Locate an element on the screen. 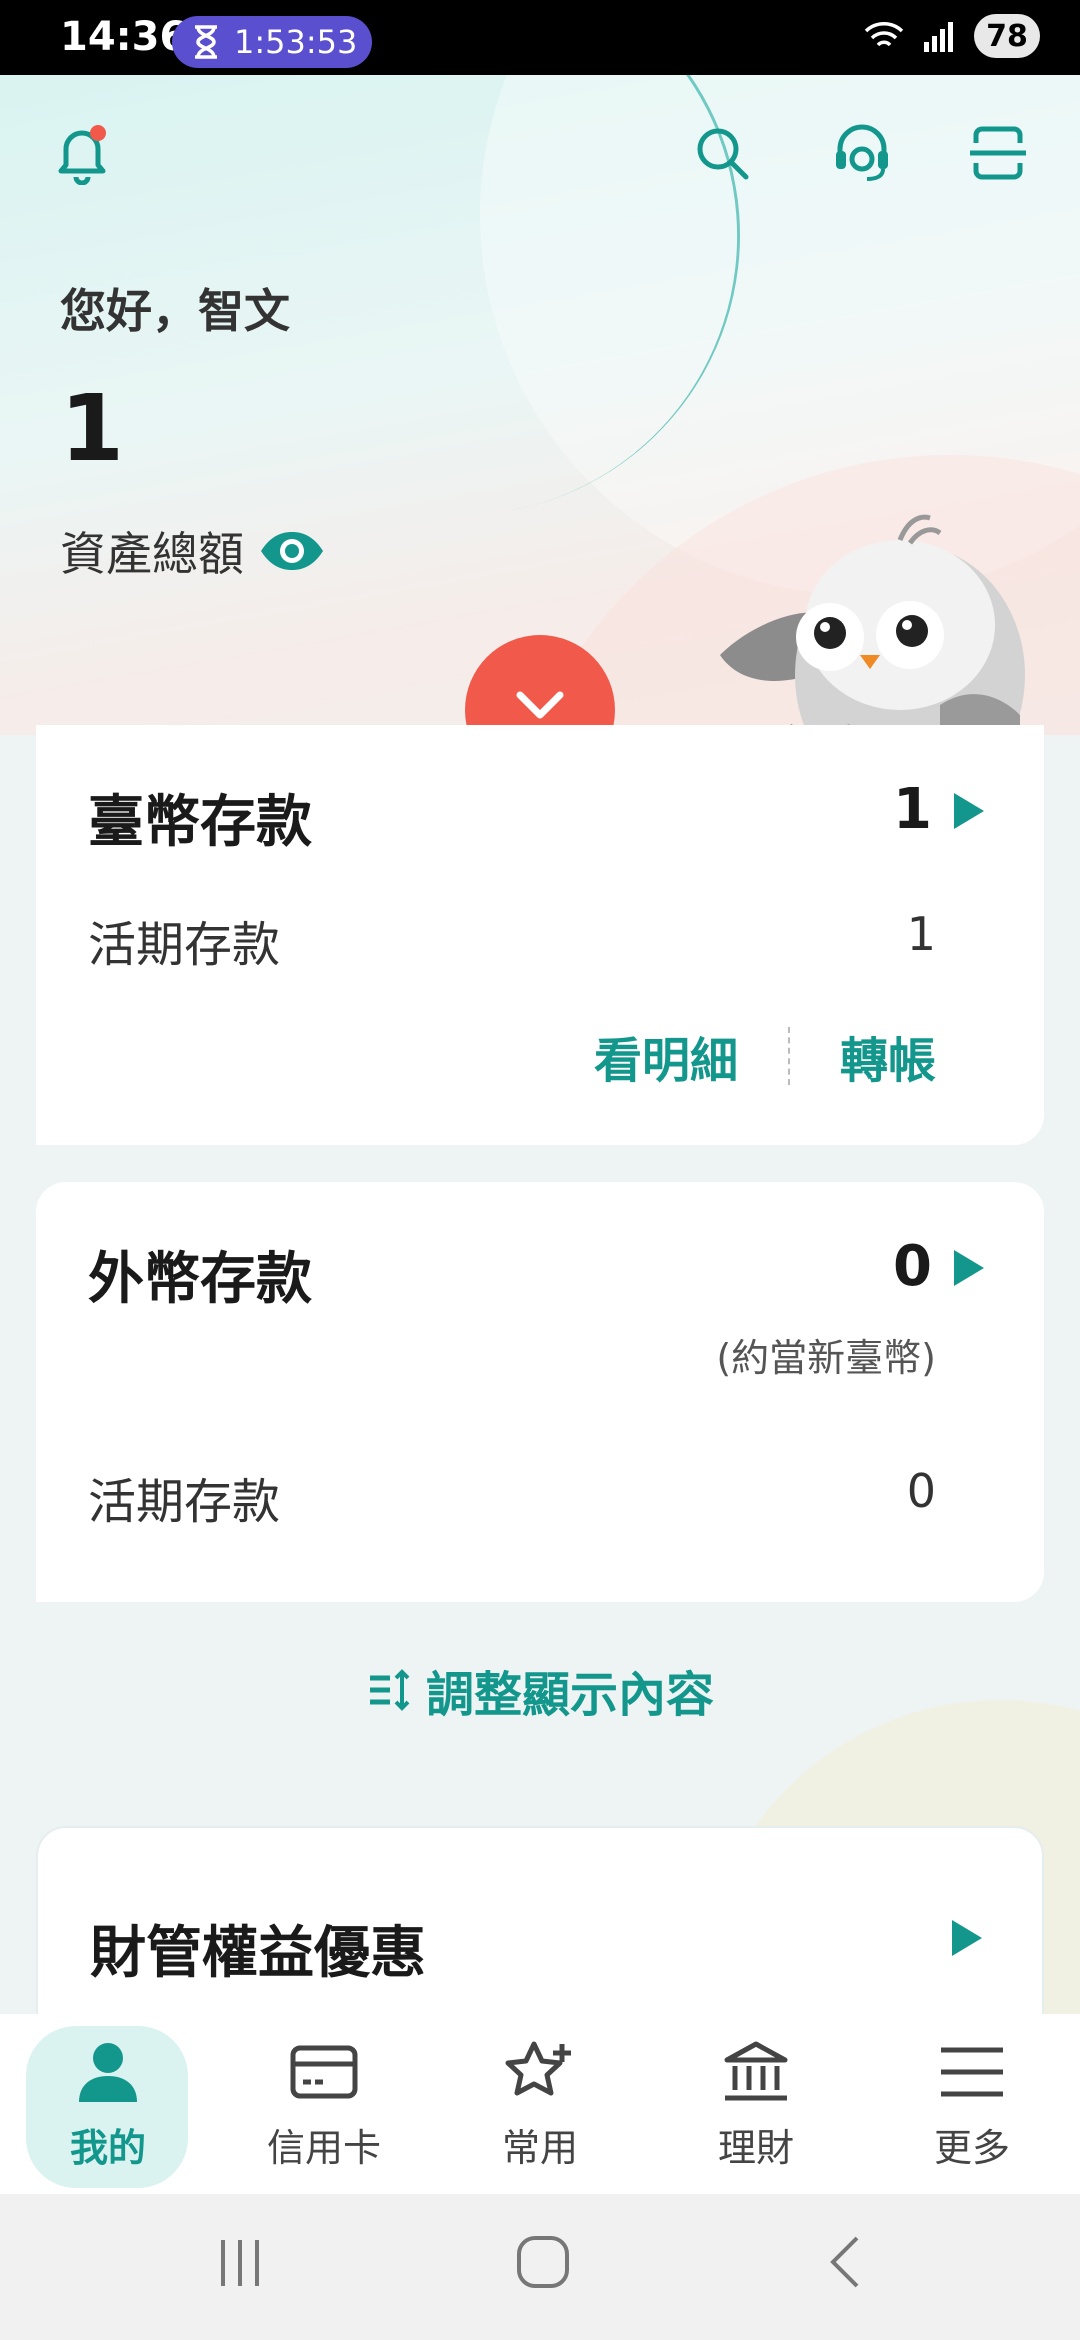 The width and height of the screenshot is (1080, 2340). signal-icon is located at coordinates (938, 37).